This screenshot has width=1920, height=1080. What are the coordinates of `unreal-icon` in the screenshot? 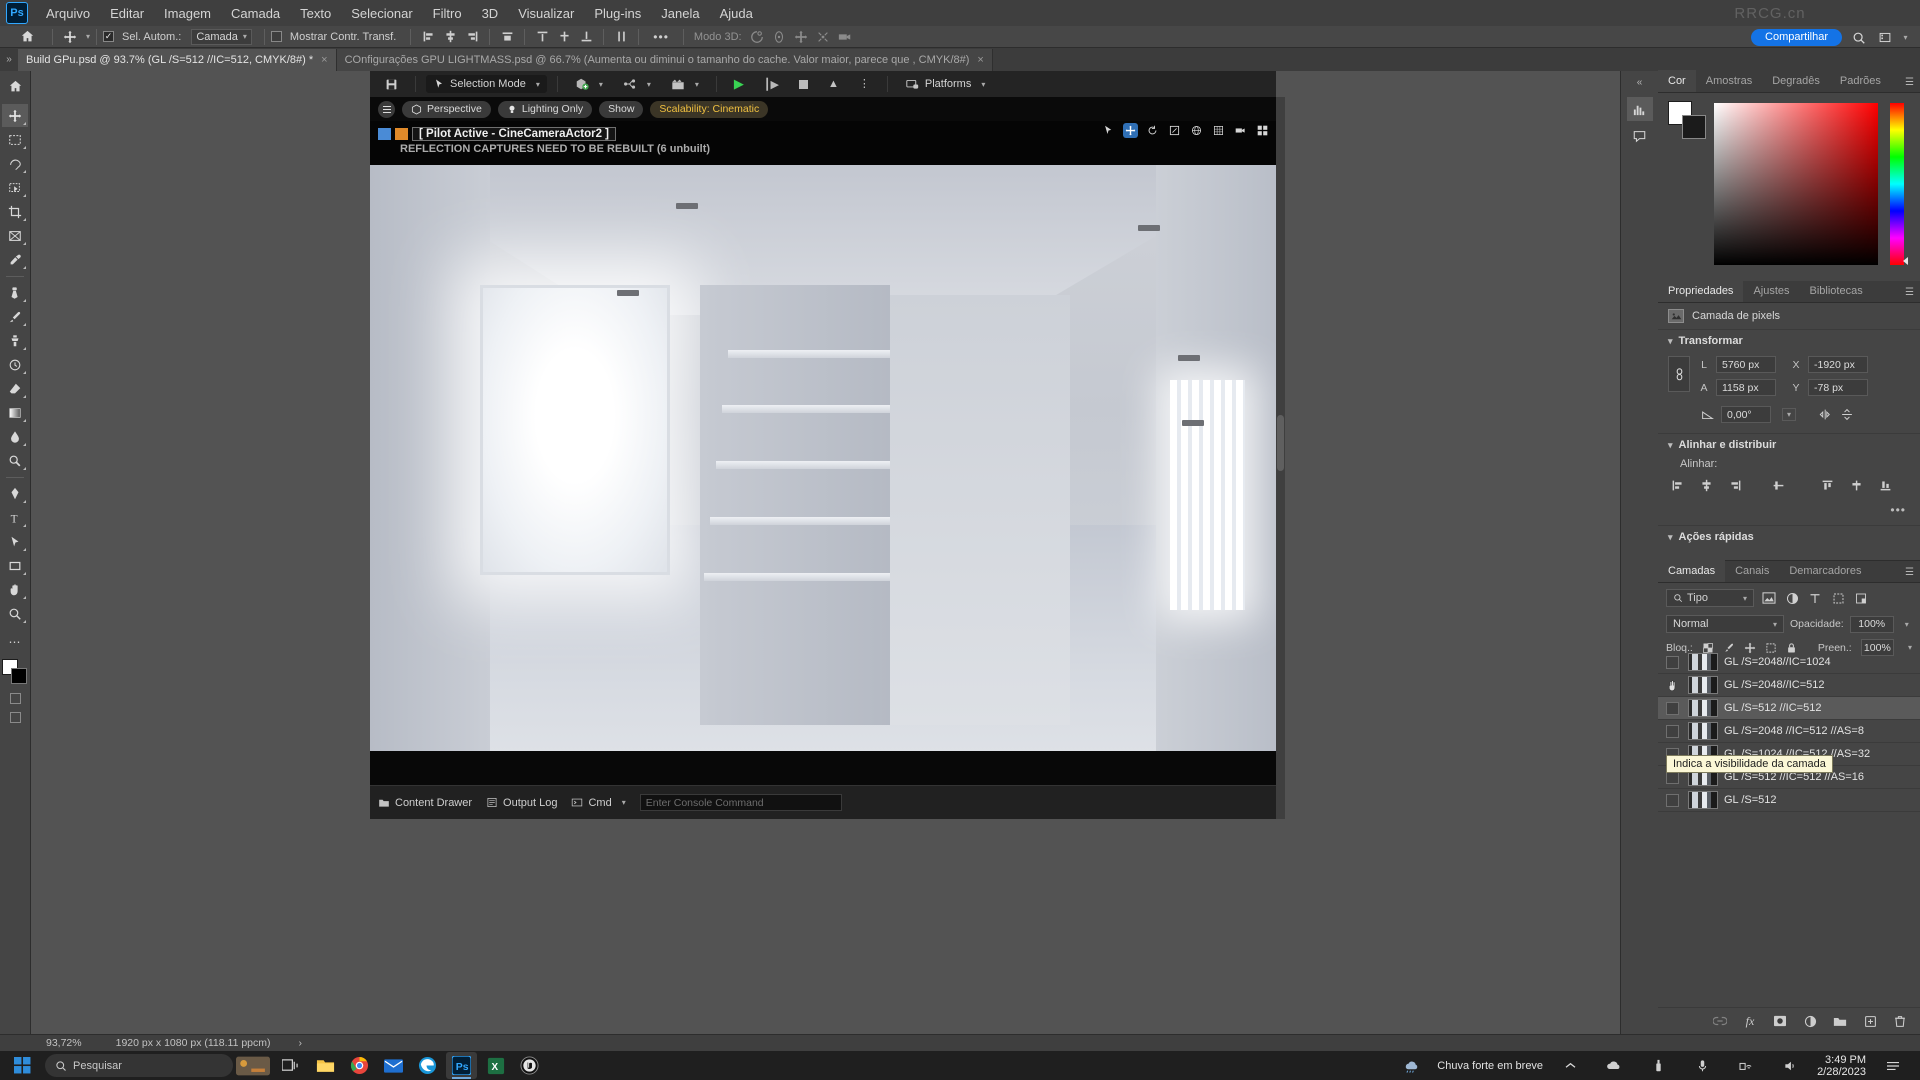 It's located at (529, 1065).